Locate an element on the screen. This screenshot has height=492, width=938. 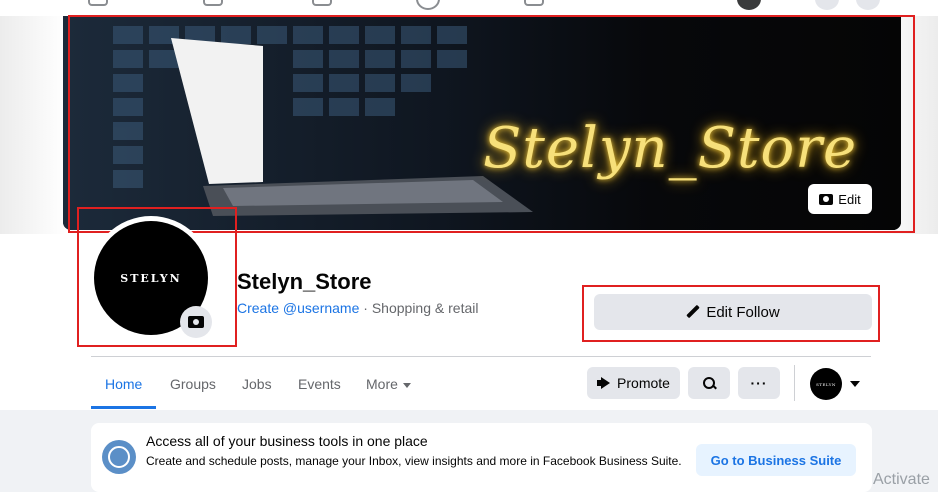
create-username-link: Create @username is located at coordinates (298, 308).